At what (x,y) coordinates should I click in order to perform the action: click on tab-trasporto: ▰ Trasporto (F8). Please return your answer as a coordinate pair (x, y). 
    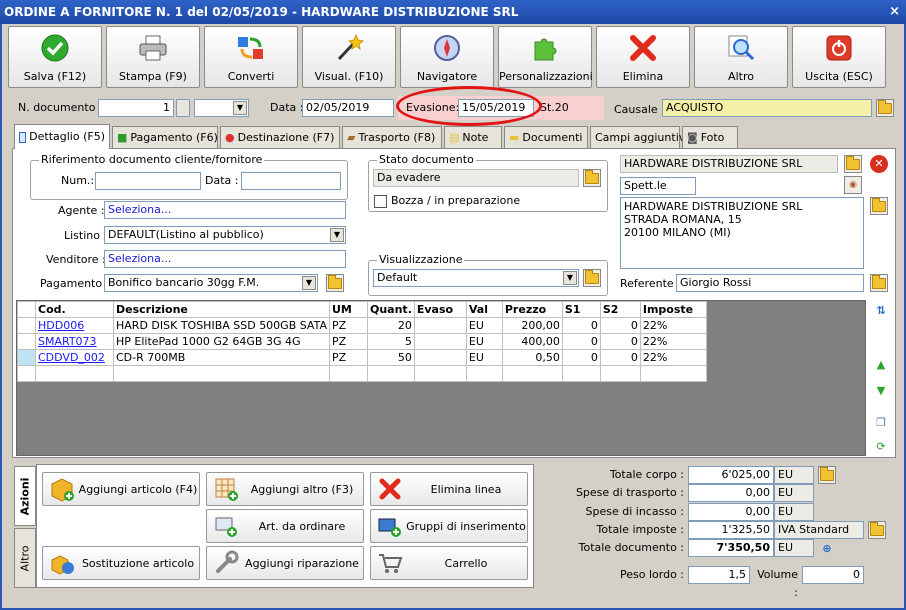
    Looking at the image, I should click on (392, 137).